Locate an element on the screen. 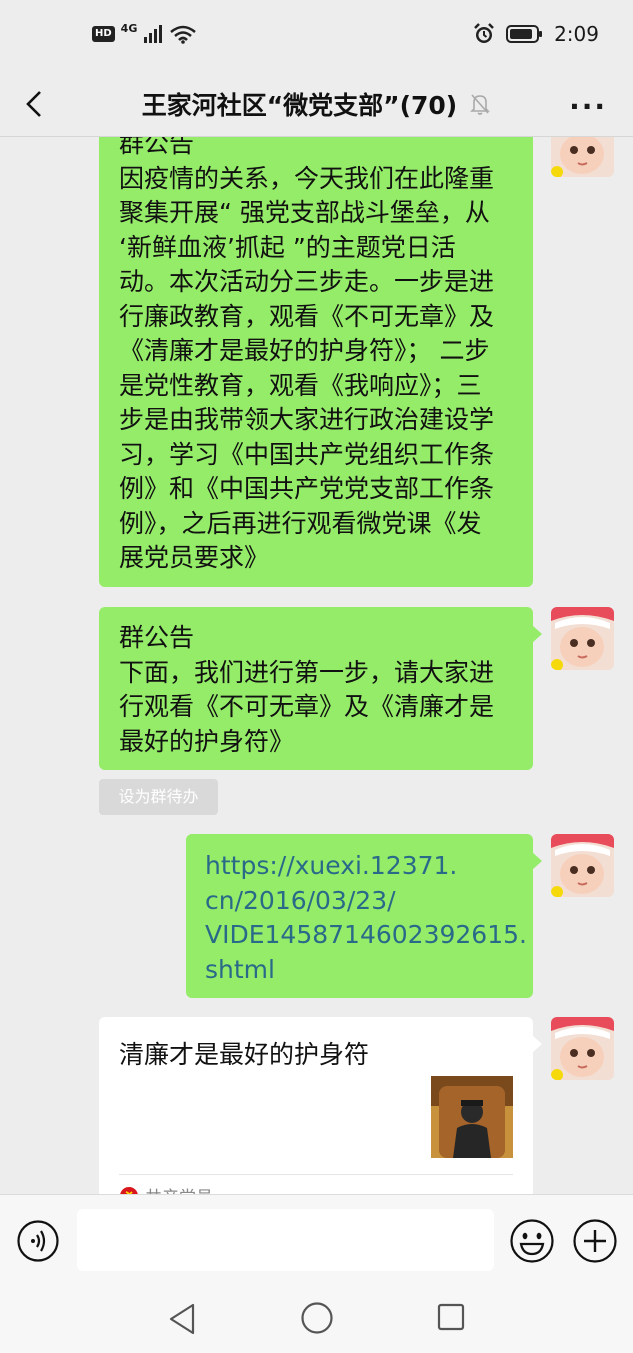 The width and height of the screenshot is (633, 1353). system-navigation is located at coordinates (316, 1320).